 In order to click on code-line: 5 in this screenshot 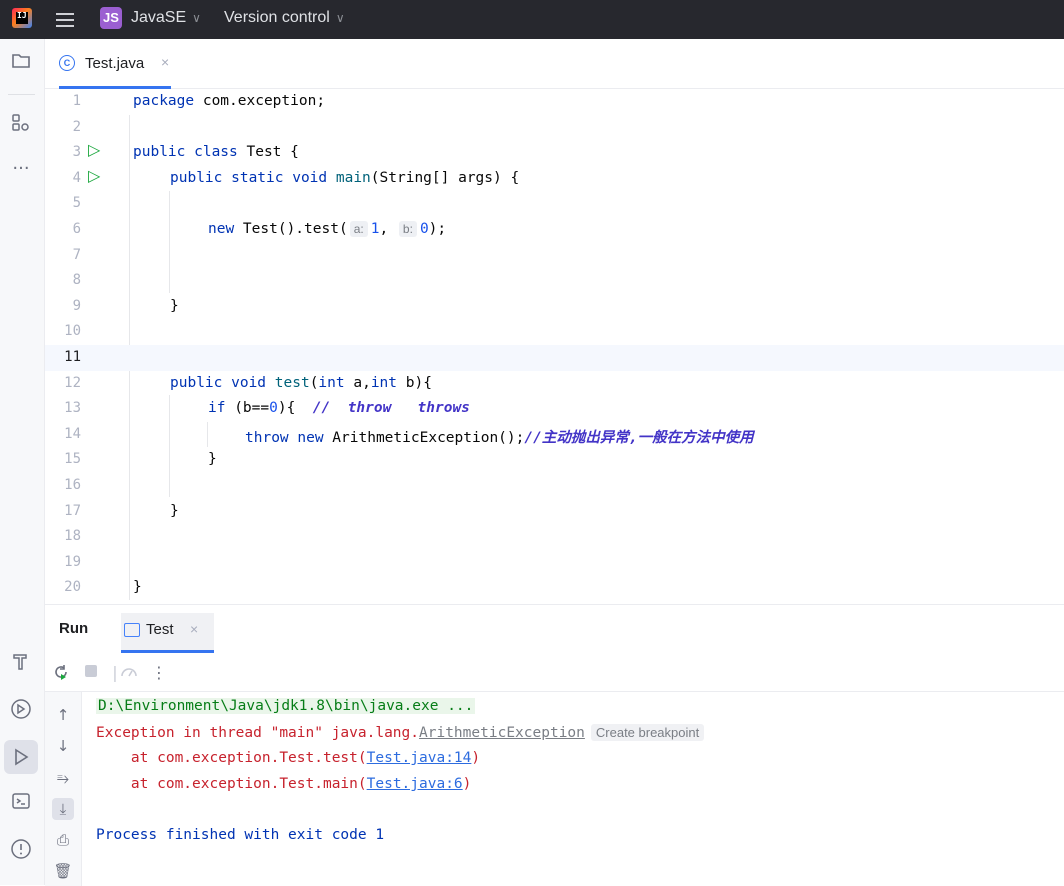, I will do `click(554, 204)`.